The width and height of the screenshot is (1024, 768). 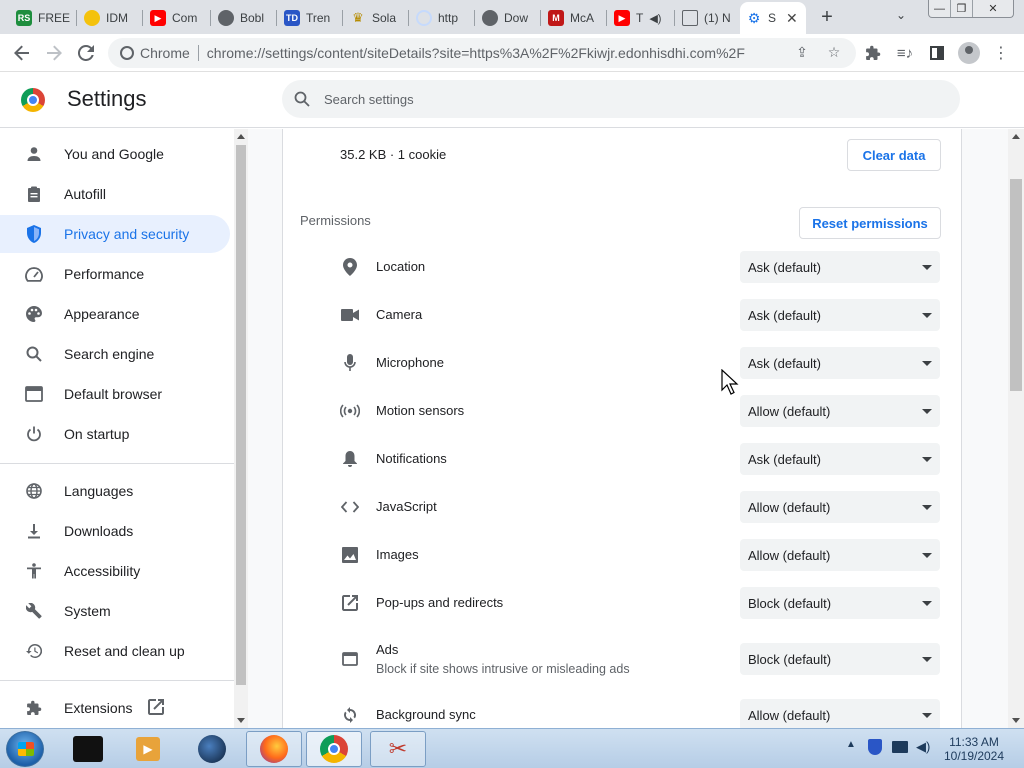 I want to click on tab: (1) N, so click(x=707, y=18).